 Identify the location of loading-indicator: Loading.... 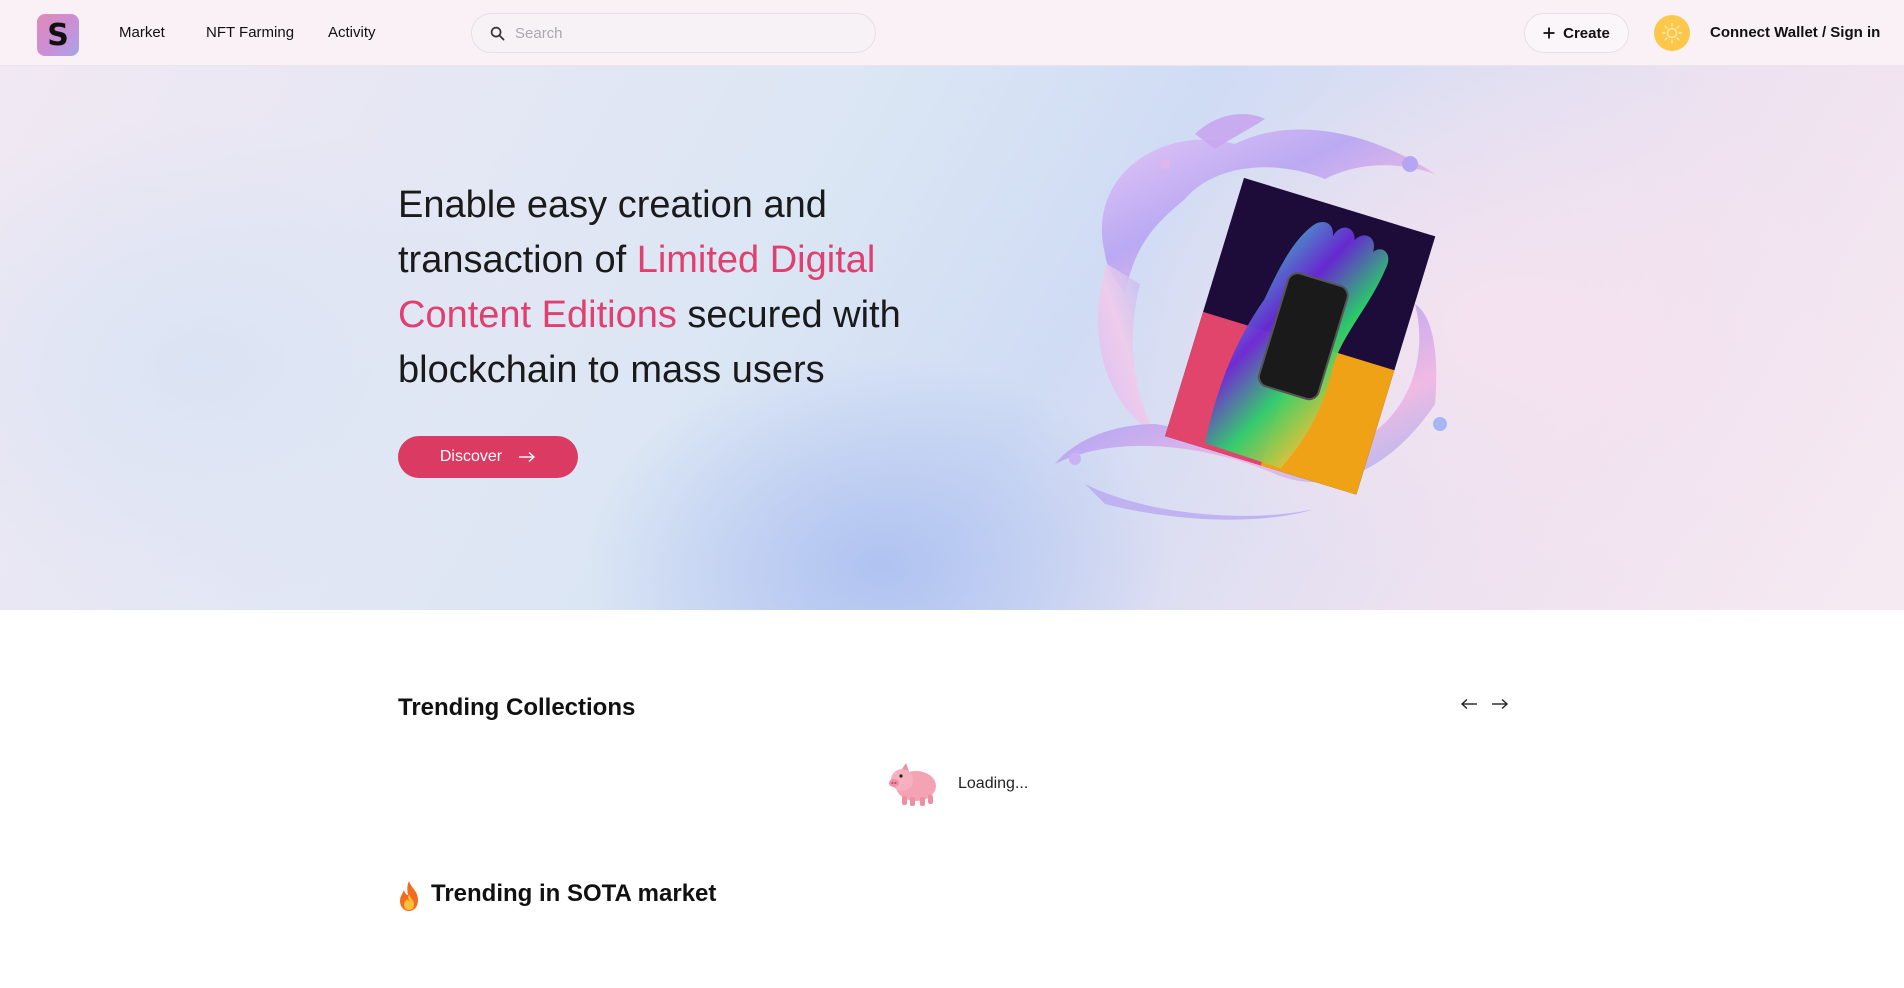
(958, 784).